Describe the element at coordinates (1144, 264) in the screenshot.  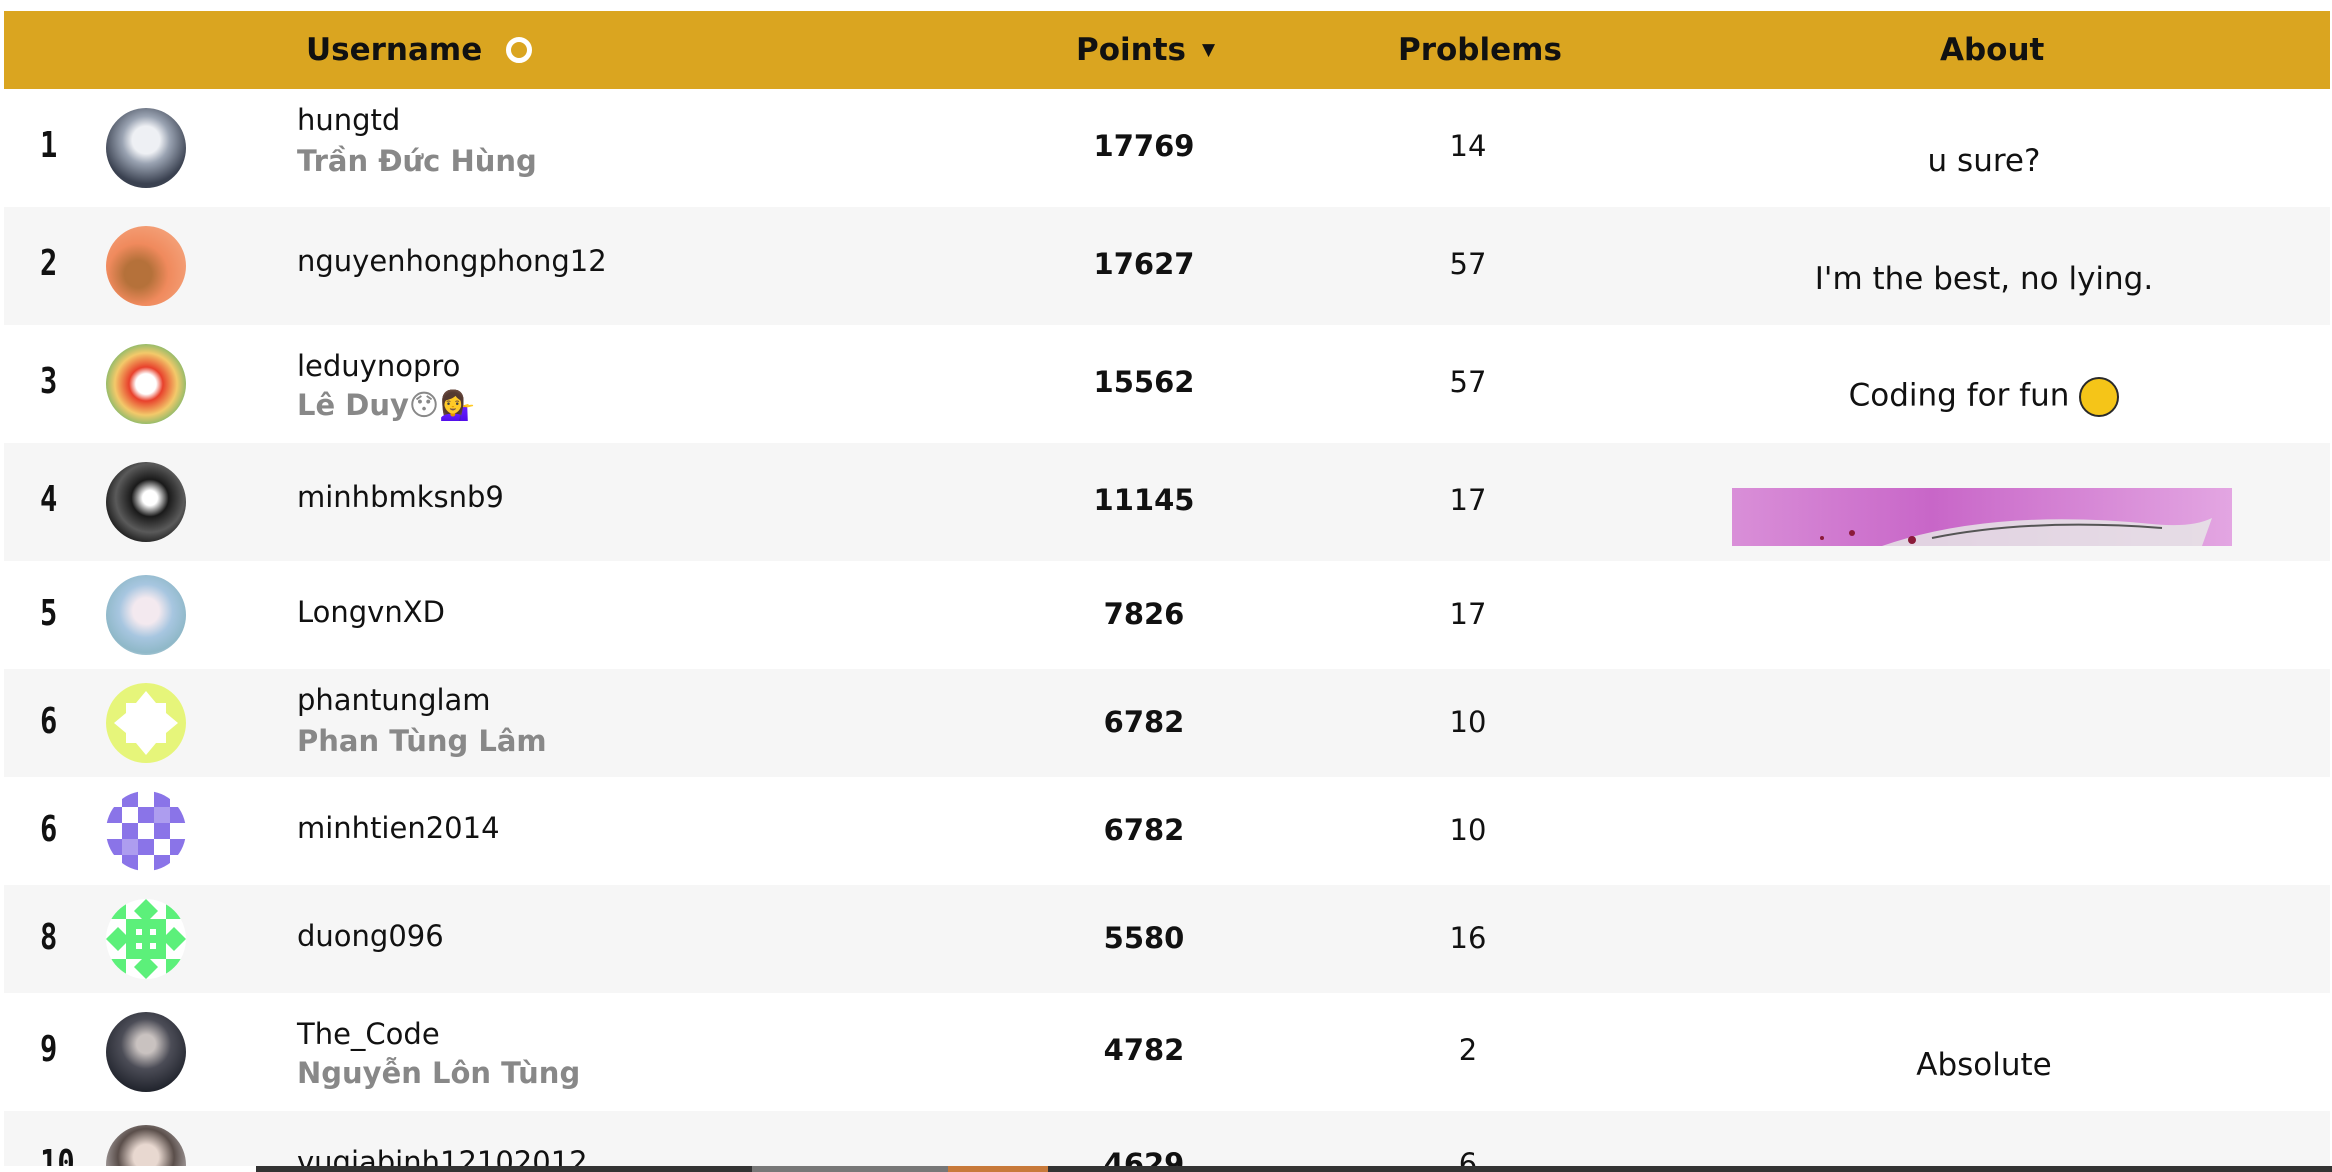
I see `points-value: 17627` at that location.